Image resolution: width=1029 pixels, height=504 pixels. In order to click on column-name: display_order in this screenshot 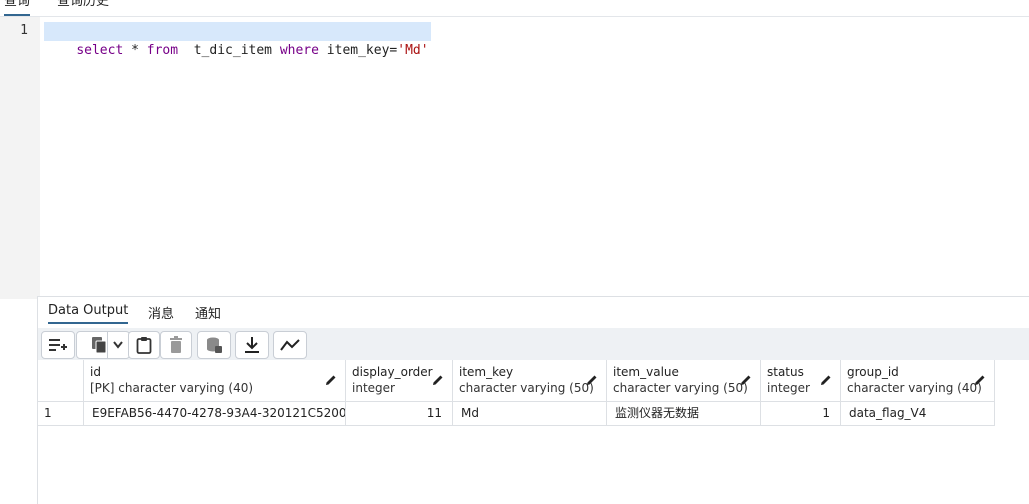, I will do `click(392, 372)`.